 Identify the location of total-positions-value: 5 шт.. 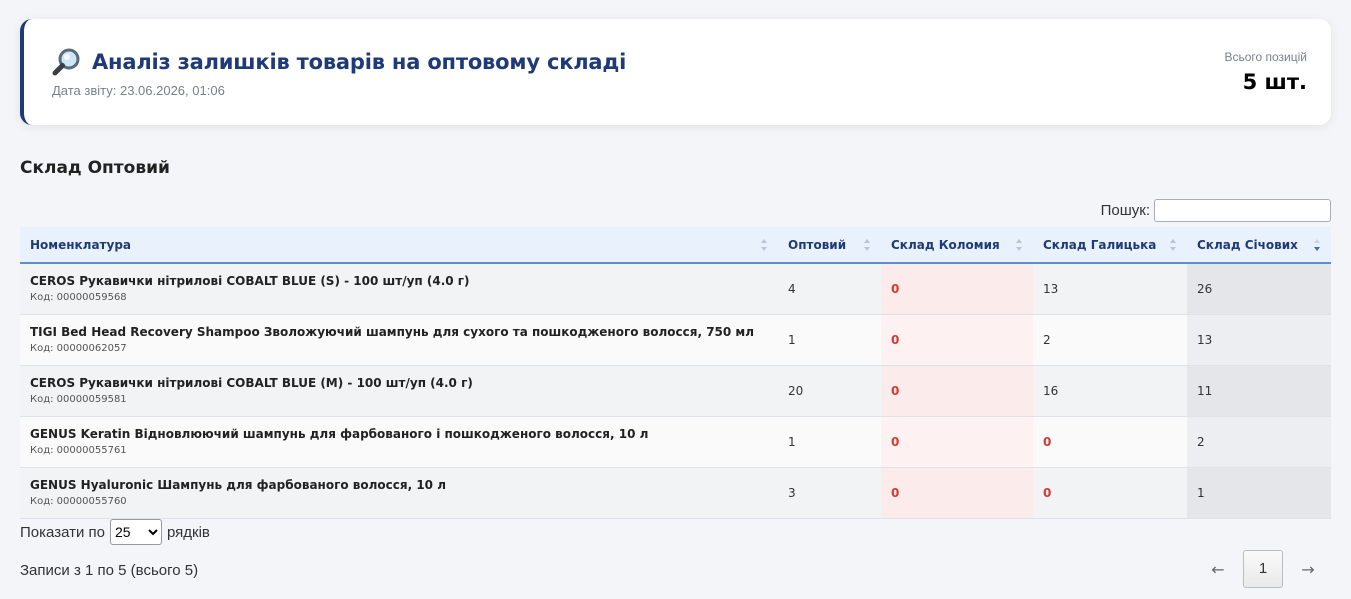
(1274, 82).